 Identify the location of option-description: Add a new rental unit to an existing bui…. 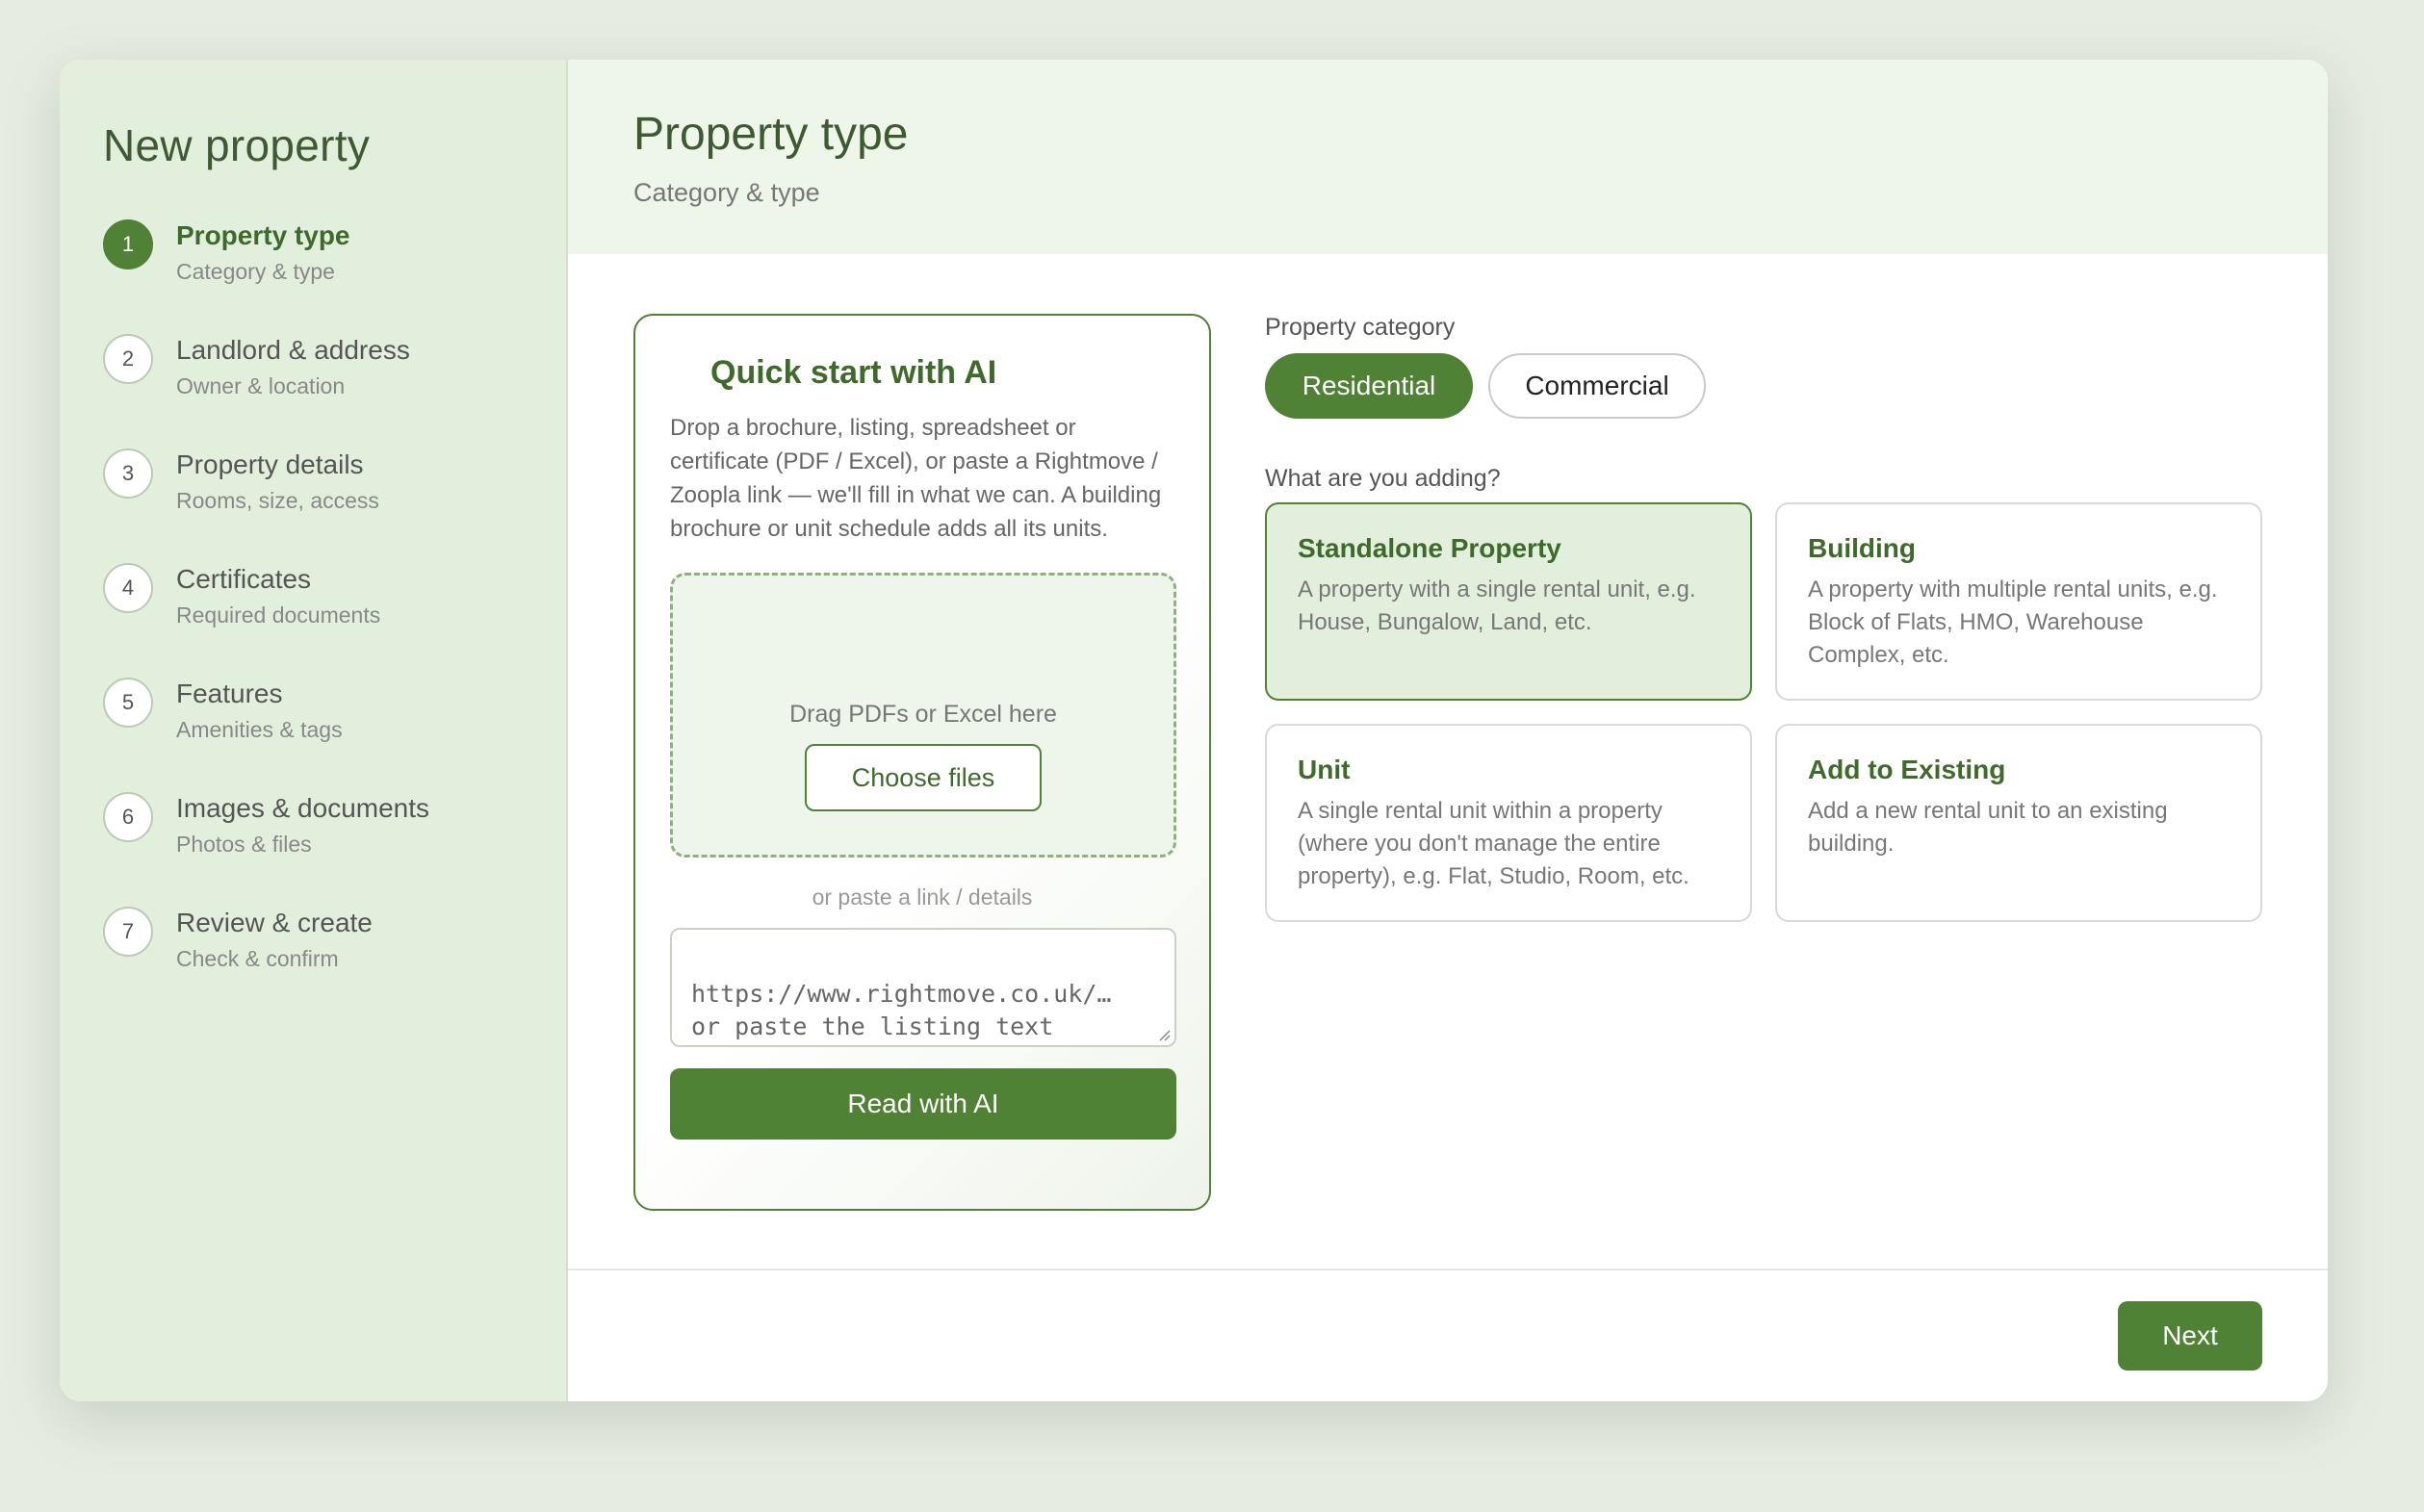
(1988, 827).